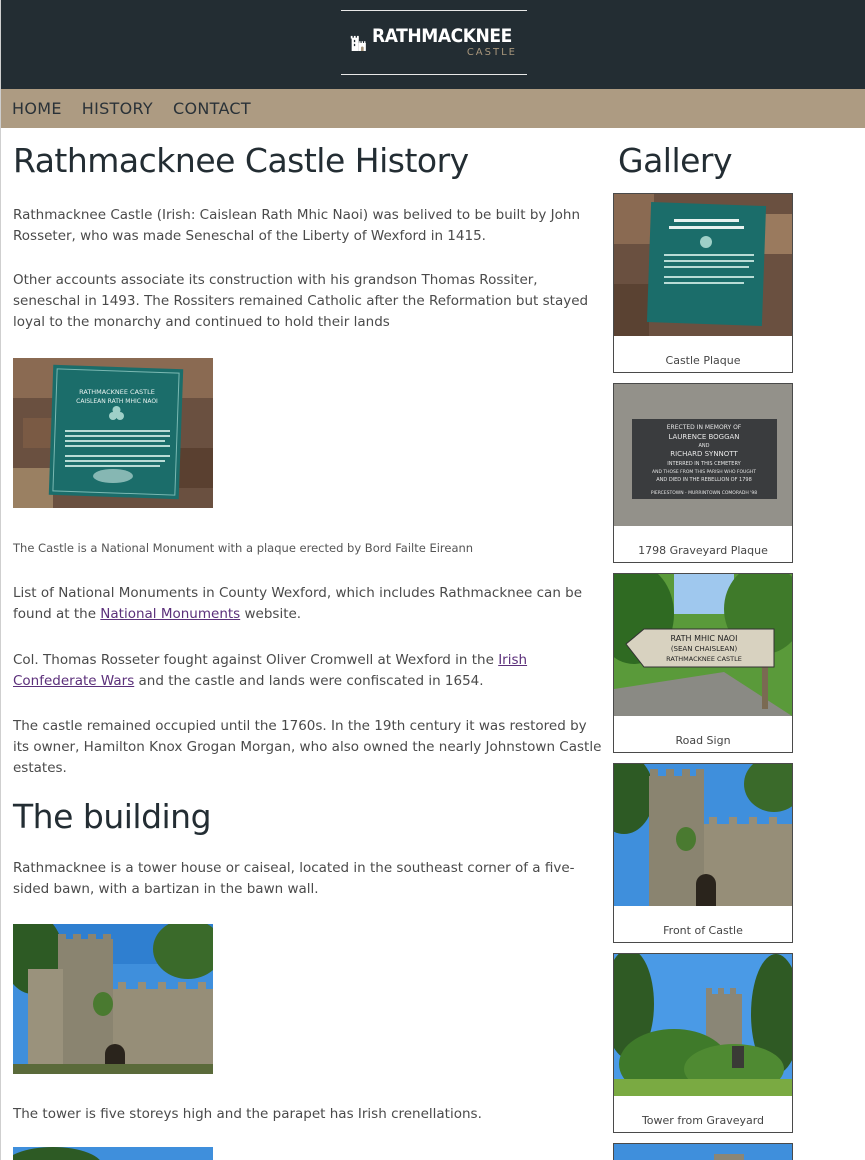 The height and width of the screenshot is (1160, 865). I want to click on gallery-card-front-of-castle: Front of Castle, so click(703, 853).